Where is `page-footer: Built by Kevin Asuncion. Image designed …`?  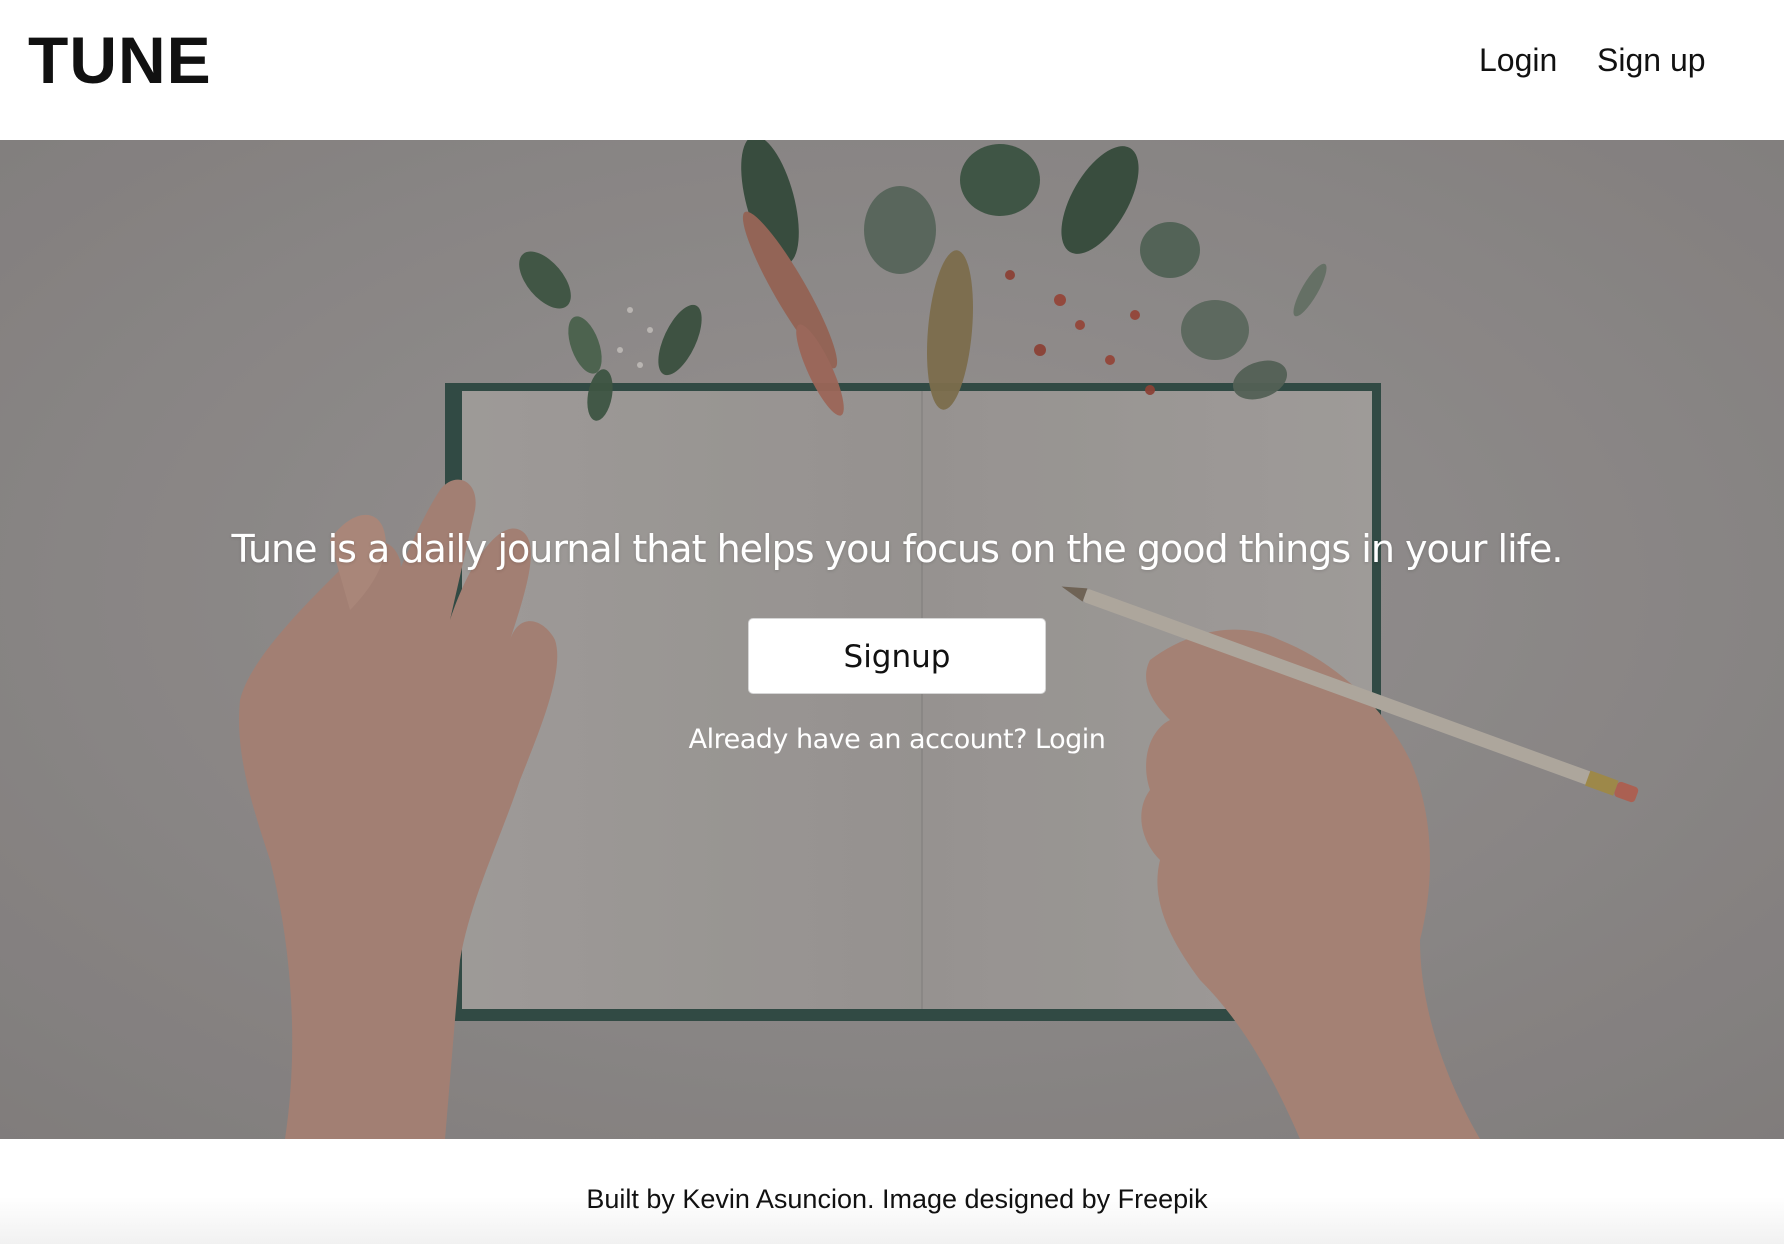
page-footer: Built by Kevin Asuncion. Image designed … is located at coordinates (892, 1191).